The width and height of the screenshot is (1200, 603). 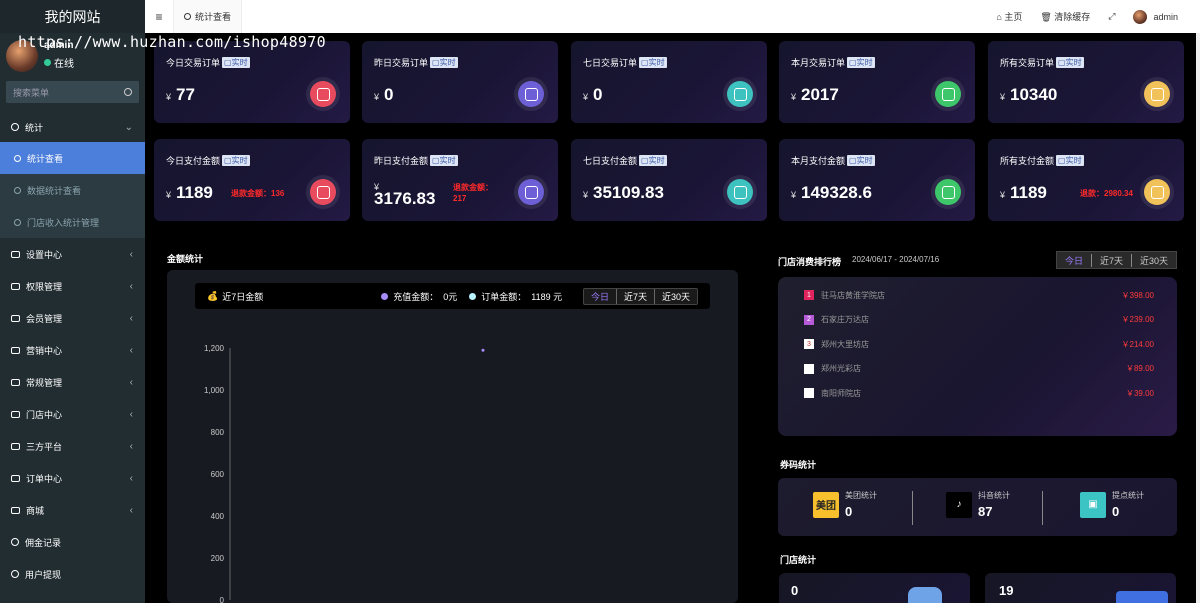 What do you see at coordinates (44, 286) in the screenshot?
I see `sidebar-item-label: 权限管理` at bounding box center [44, 286].